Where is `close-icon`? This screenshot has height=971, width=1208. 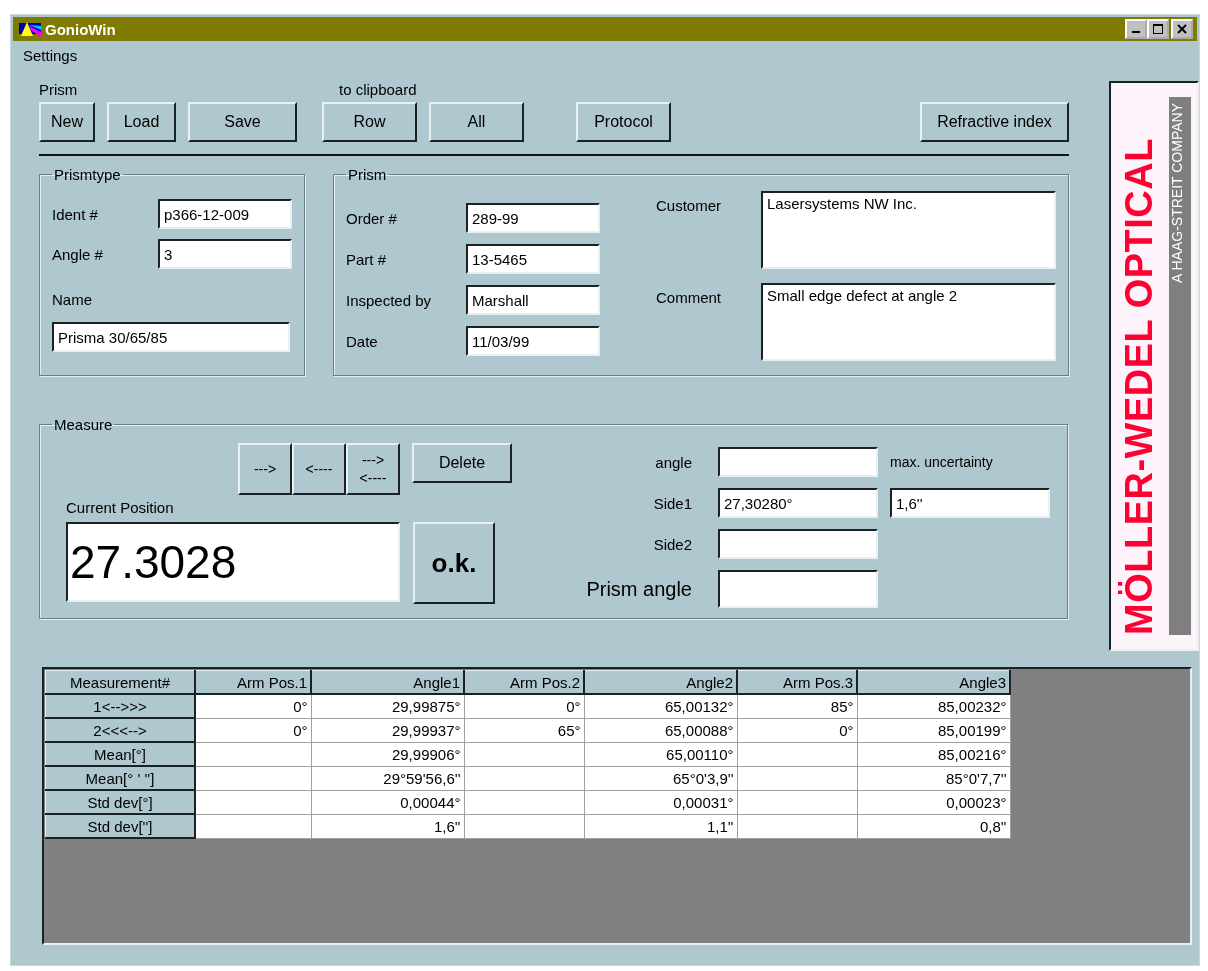 close-icon is located at coordinates (1182, 29).